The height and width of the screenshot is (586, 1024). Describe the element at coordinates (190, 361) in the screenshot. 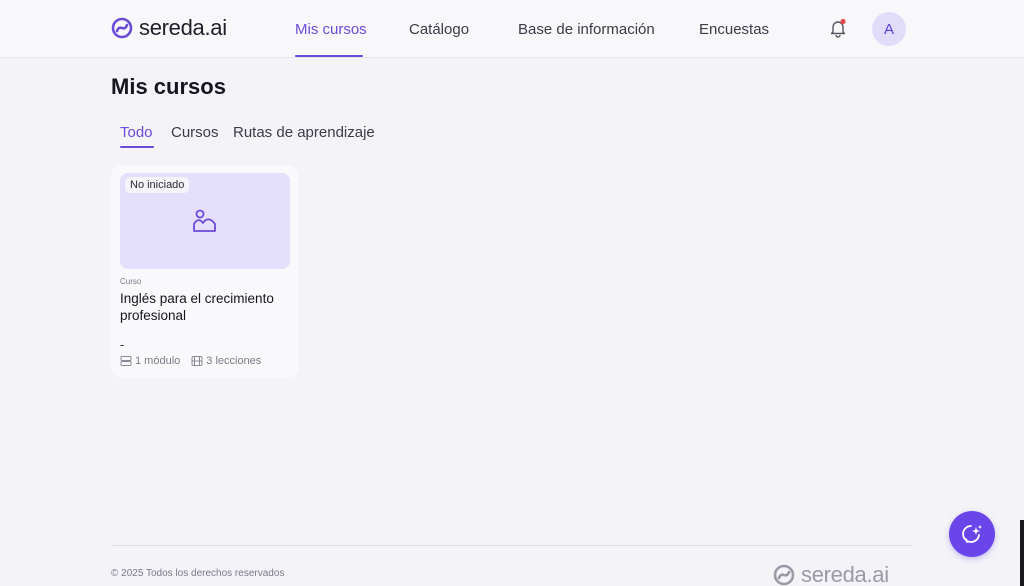

I see `course-meta: 1 módulo 3 lecciones` at that location.